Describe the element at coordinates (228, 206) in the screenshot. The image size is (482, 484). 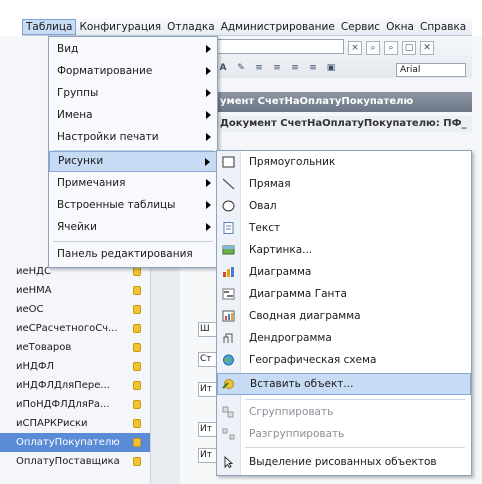
I see `oval-icon` at that location.